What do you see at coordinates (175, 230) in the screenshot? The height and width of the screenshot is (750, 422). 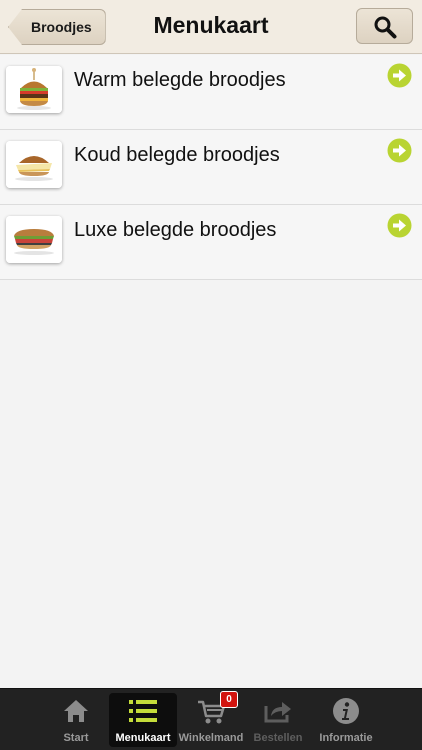 I see `list-item-label: Luxe belegde broodjes` at bounding box center [175, 230].